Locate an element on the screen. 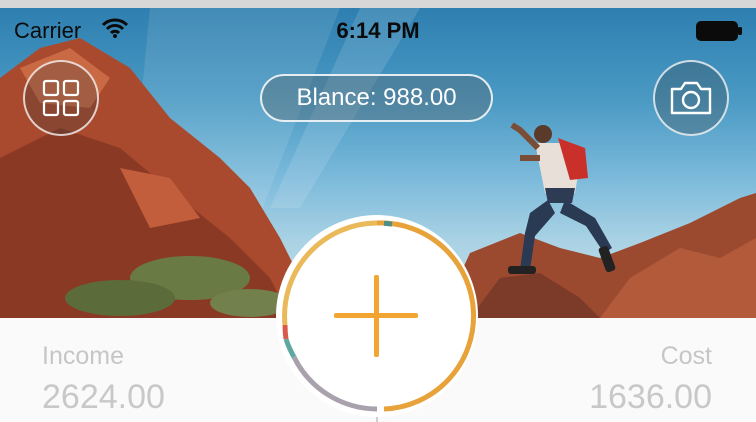 The width and height of the screenshot is (756, 422). grid-icon is located at coordinates (61, 98).